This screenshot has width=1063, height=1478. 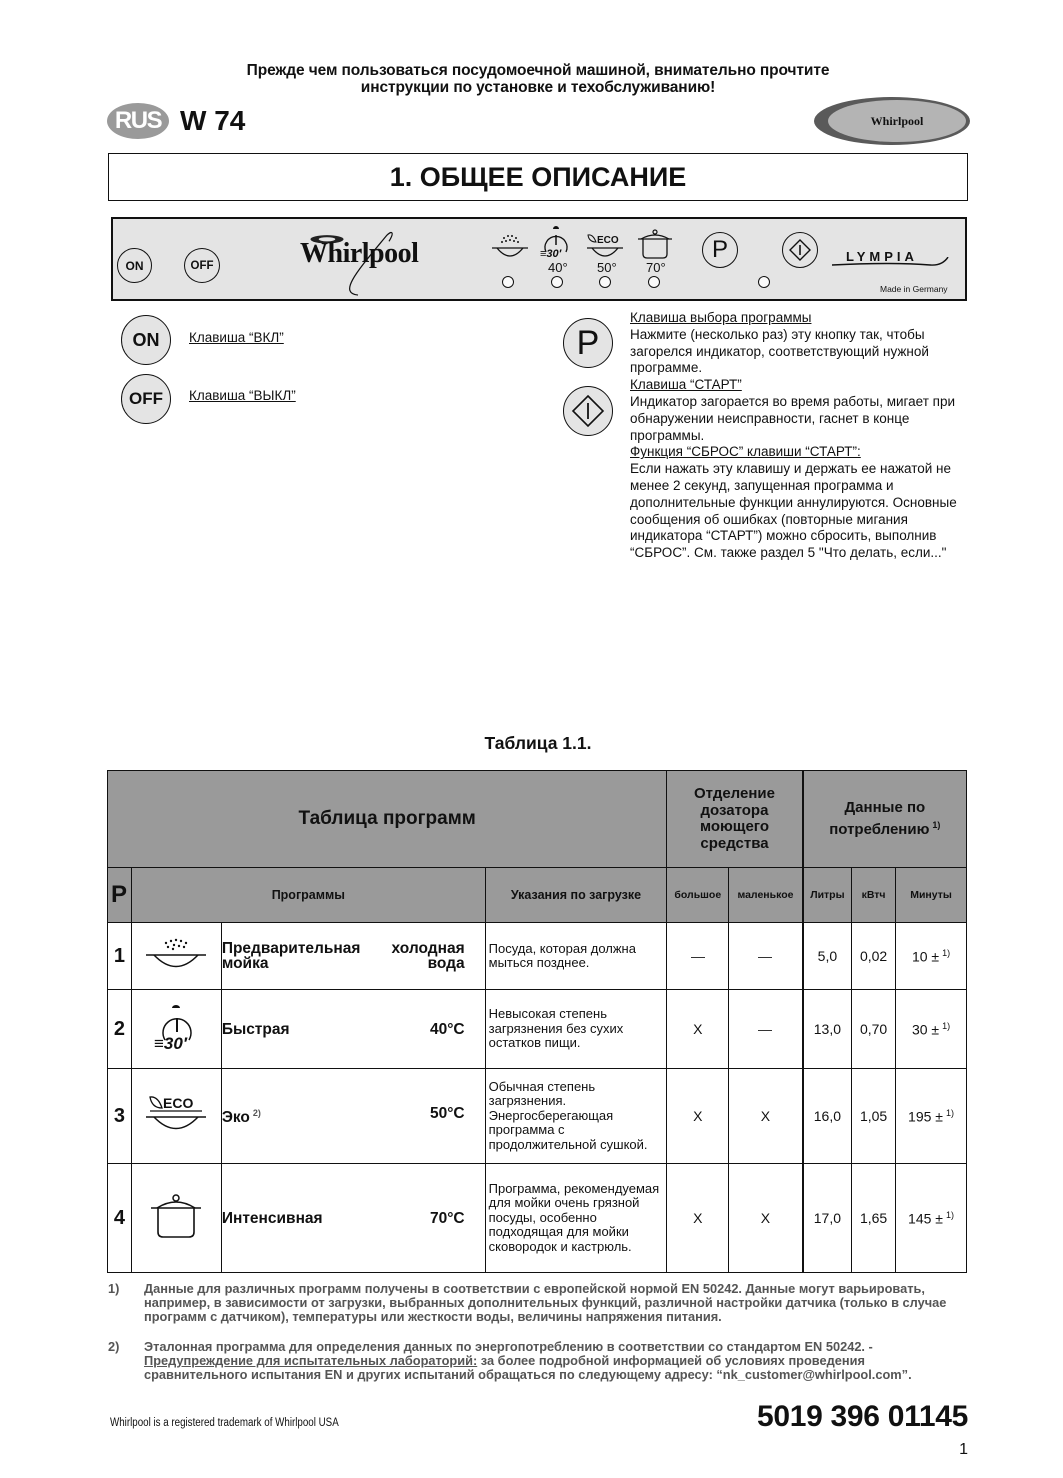 I want to click on series-swoosh-icon, so click(x=890, y=261).